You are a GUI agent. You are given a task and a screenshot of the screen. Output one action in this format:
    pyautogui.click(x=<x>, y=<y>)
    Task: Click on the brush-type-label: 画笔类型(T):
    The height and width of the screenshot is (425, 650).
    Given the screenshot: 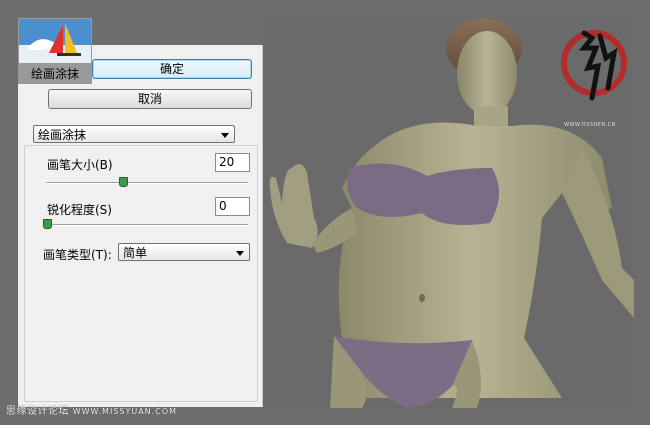 What is the action you would take?
    pyautogui.click(x=77, y=255)
    